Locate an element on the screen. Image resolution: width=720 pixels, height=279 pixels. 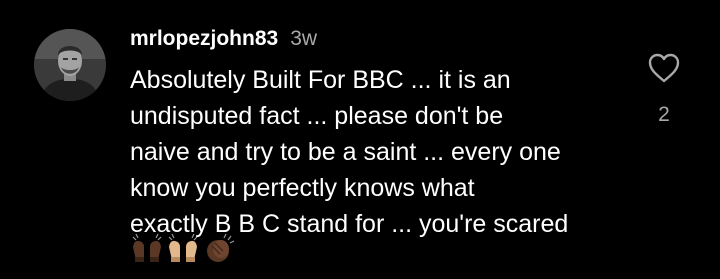
raising-hands-medium-light-emoji is located at coordinates (183, 247).